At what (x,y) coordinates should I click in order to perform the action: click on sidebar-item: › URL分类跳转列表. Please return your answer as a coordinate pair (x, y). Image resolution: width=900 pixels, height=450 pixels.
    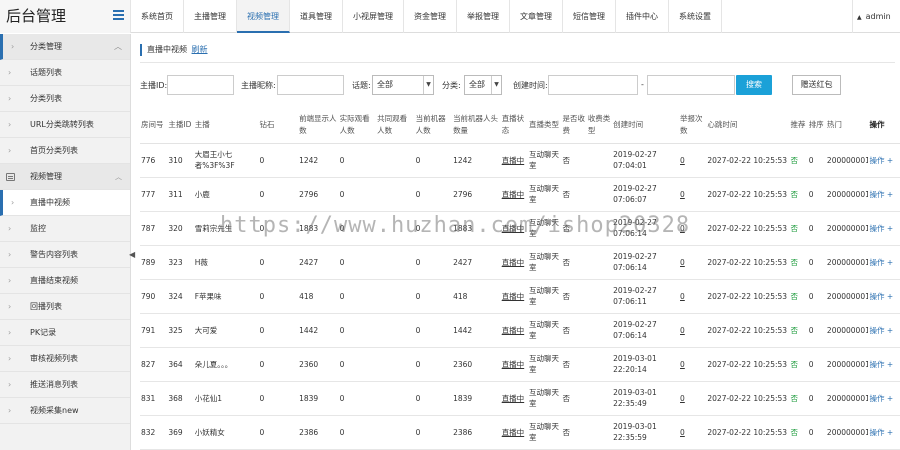
    Looking at the image, I should click on (65, 125).